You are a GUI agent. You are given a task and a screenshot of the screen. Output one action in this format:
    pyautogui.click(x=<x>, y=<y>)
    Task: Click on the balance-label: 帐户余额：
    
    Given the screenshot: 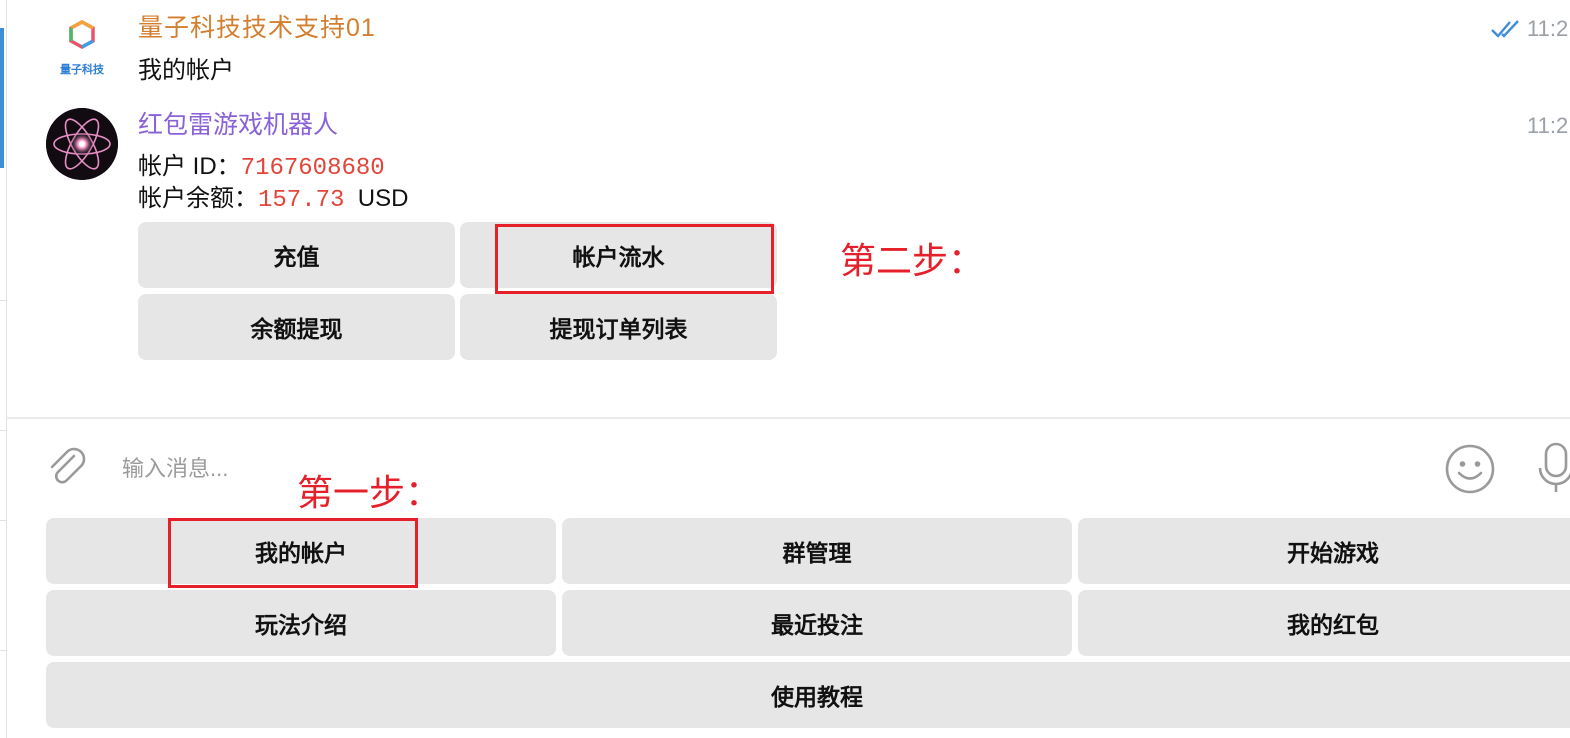 What is the action you would take?
    pyautogui.click(x=198, y=198)
    